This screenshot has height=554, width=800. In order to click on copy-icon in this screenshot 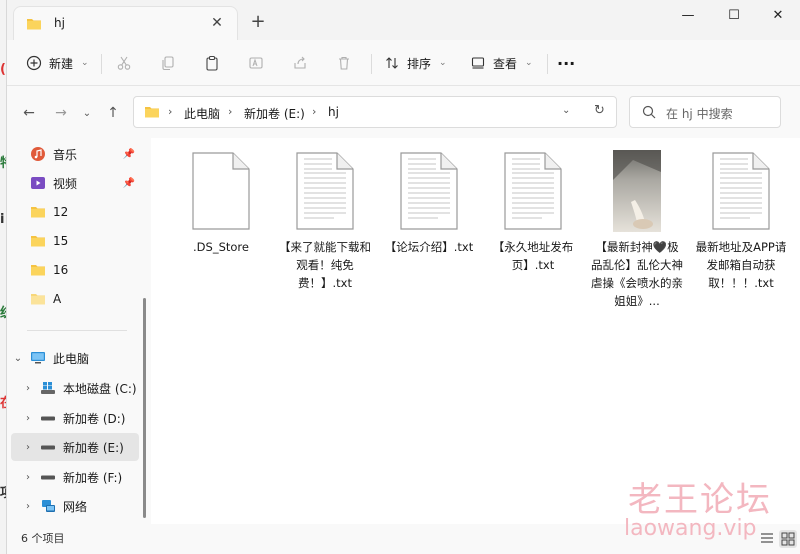, I will do `click(168, 63)`.